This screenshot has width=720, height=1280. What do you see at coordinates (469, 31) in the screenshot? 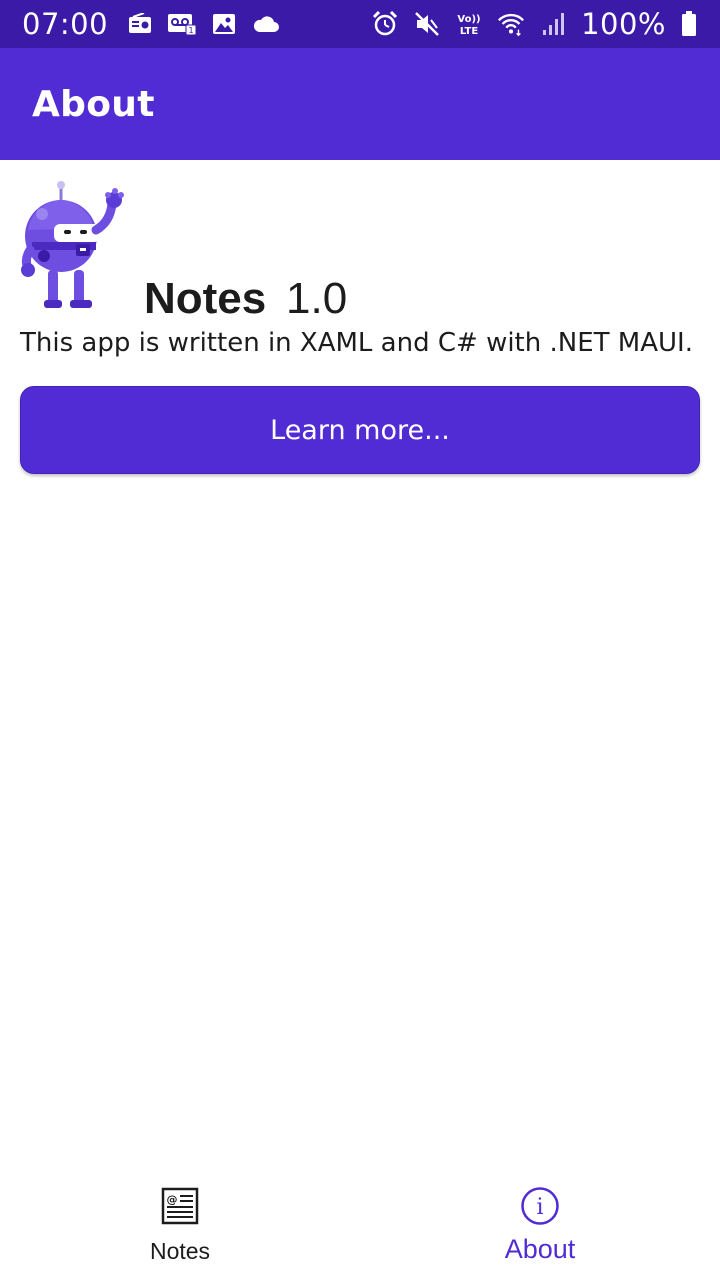
I see `svg-text: LTE` at bounding box center [469, 31].